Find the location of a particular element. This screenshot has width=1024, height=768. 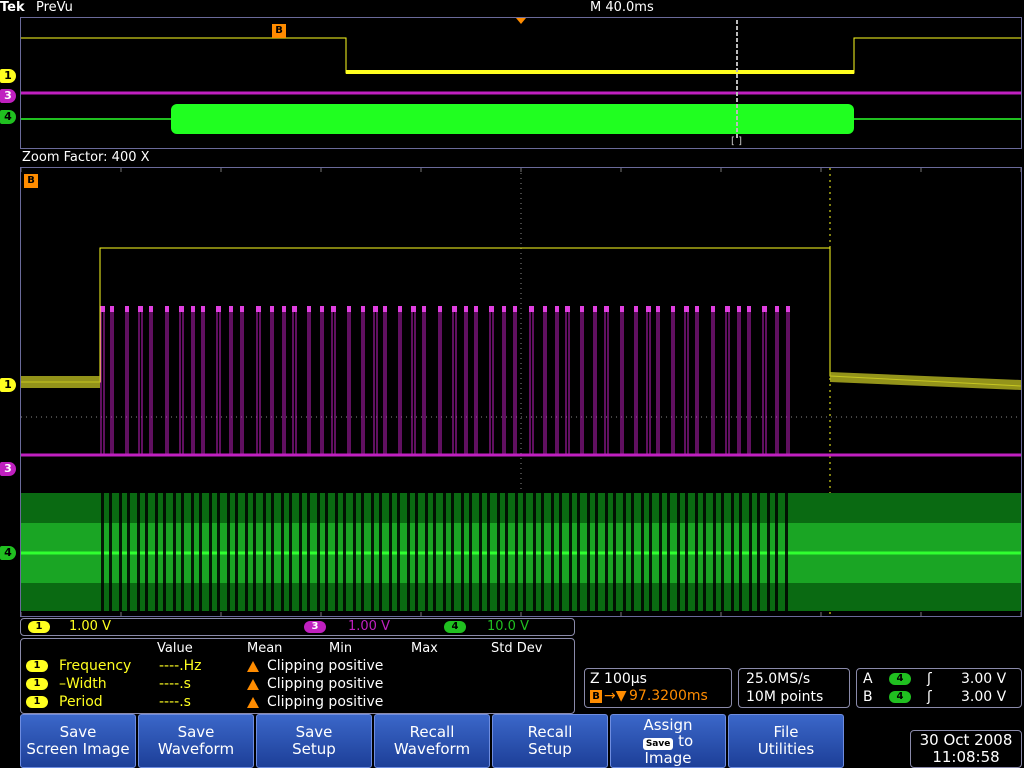

softkey-label: Assign is located at coordinates (668, 725).